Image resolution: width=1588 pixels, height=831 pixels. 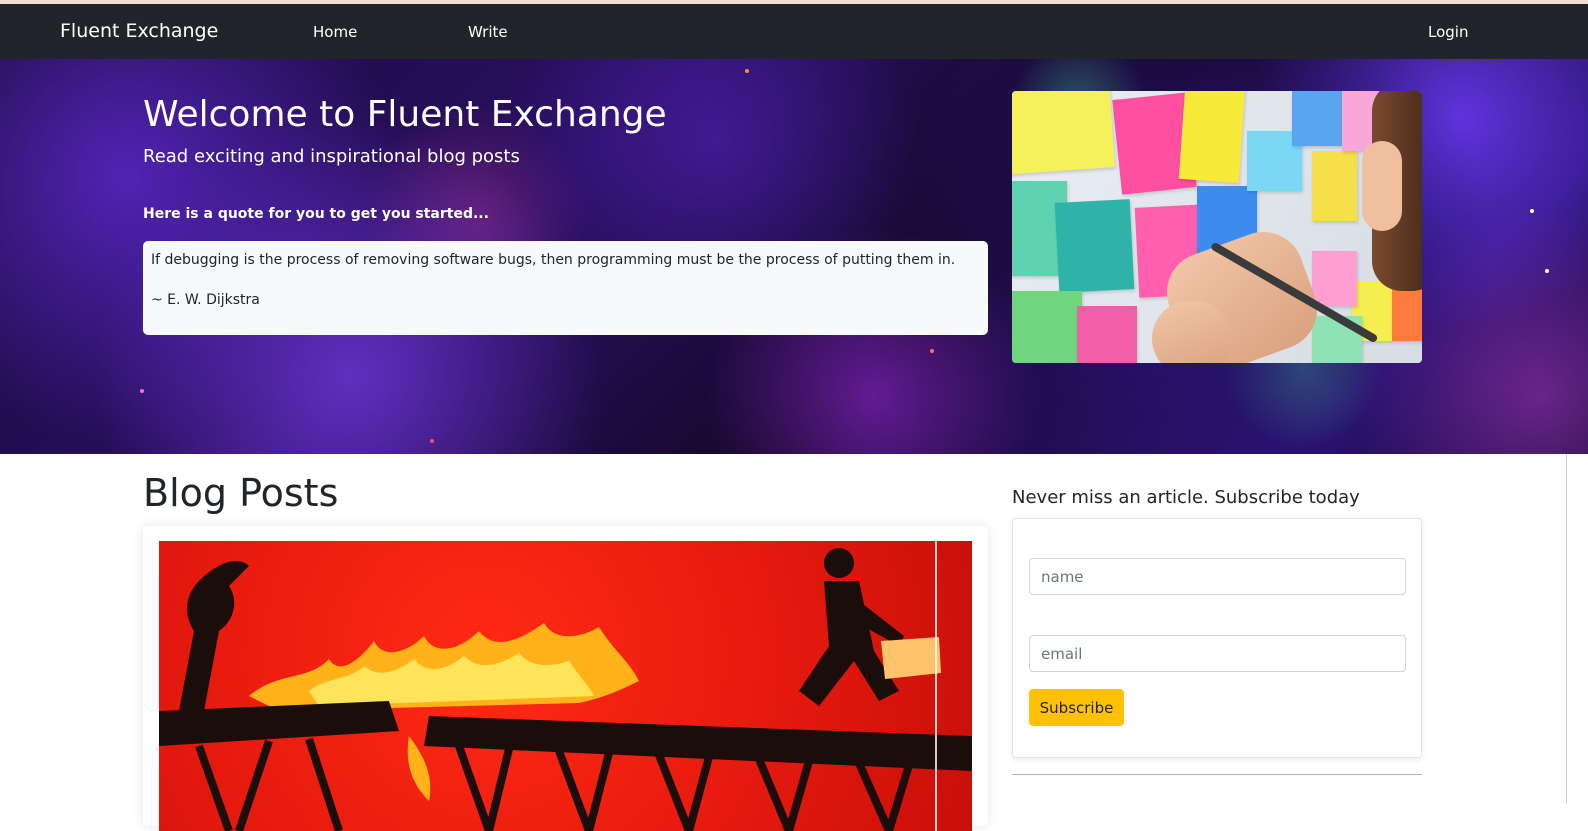 What do you see at coordinates (205, 300) in the screenshot?
I see `quote-author: ~ E. W. Dijkstra` at bounding box center [205, 300].